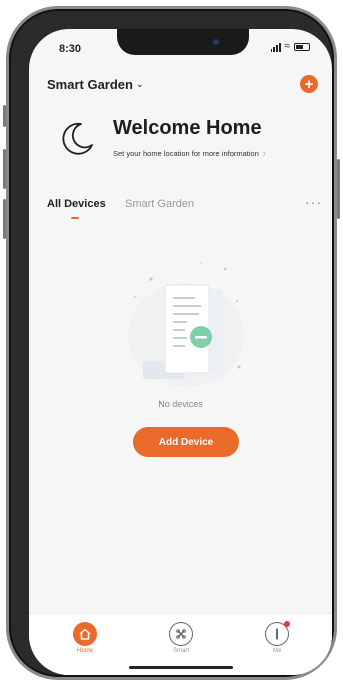 Image resolution: width=343 pixels, height=686 pixels. What do you see at coordinates (70, 49) in the screenshot?
I see `status-time: 8:30` at bounding box center [70, 49].